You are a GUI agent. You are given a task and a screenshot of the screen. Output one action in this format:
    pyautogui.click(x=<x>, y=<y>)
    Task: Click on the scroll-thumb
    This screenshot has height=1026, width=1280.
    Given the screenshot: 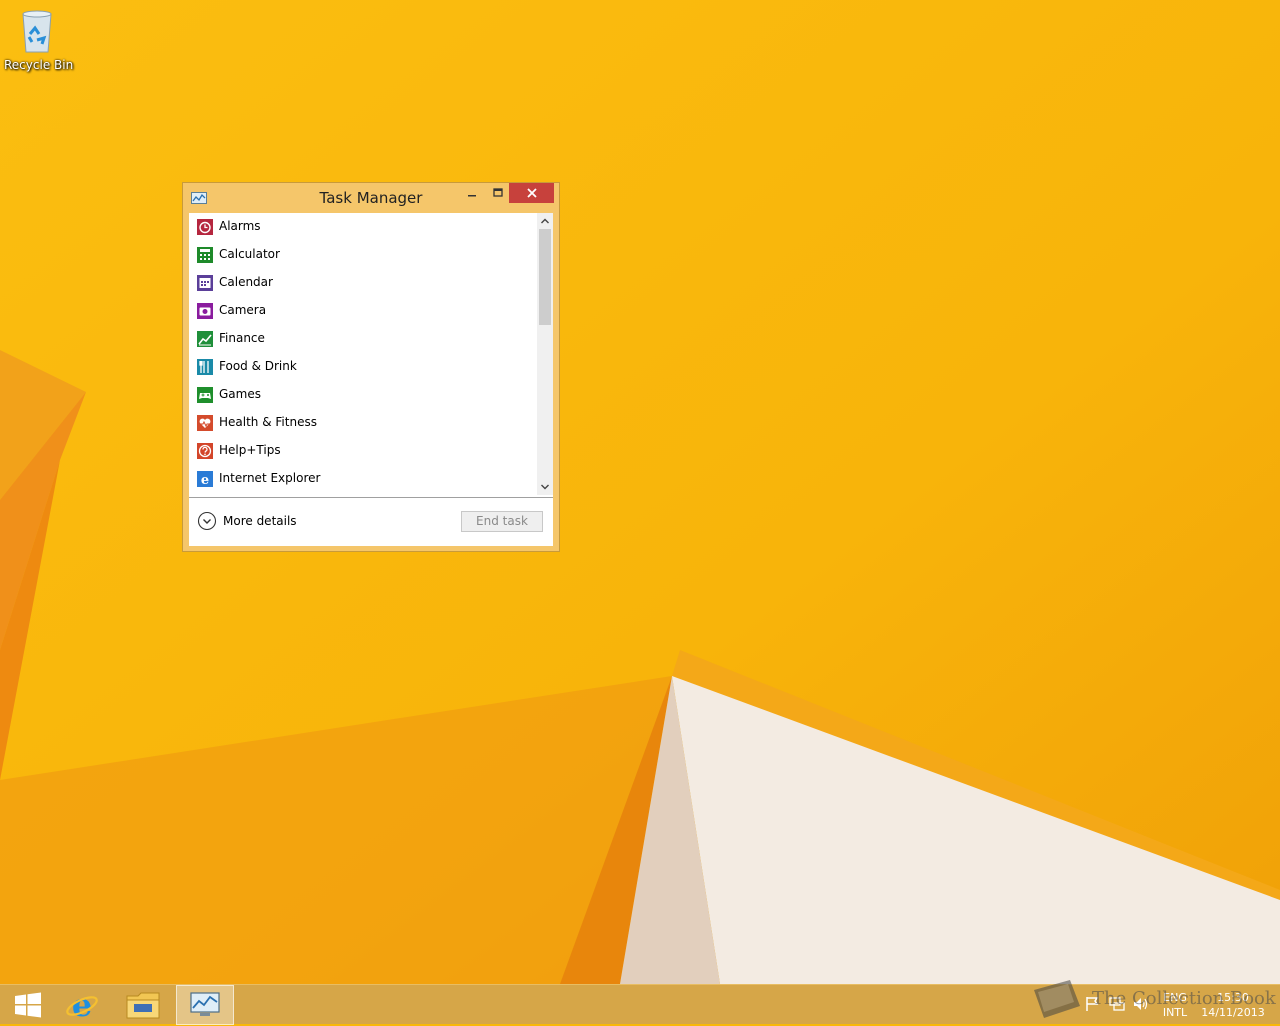 What is the action you would take?
    pyautogui.click(x=545, y=277)
    